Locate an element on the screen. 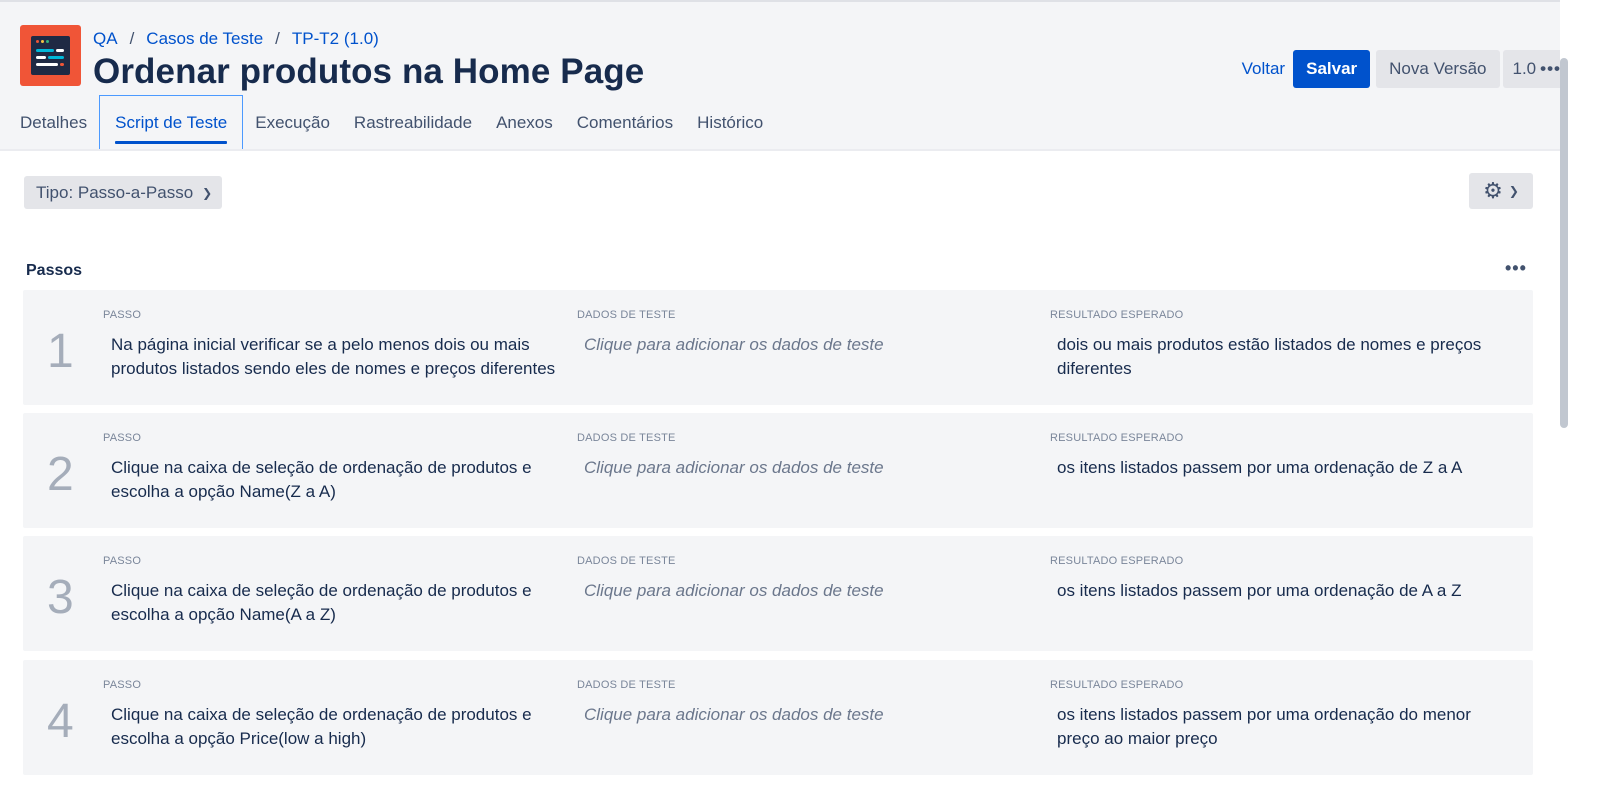  tab-rastreabilidade: Rastreabilidade is located at coordinates (413, 122).